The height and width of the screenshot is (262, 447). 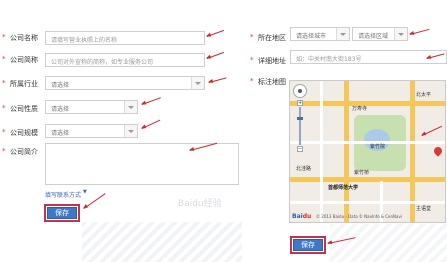 I want to click on company-intro-textarea, so click(x=142, y=164).